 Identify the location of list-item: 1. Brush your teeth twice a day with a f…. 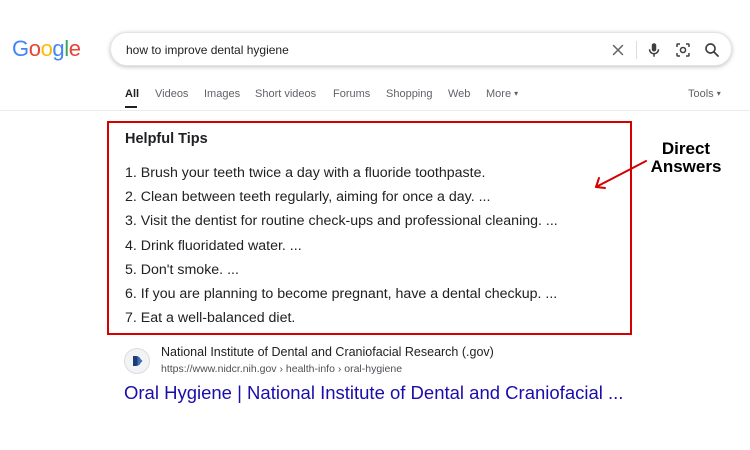
(305, 173).